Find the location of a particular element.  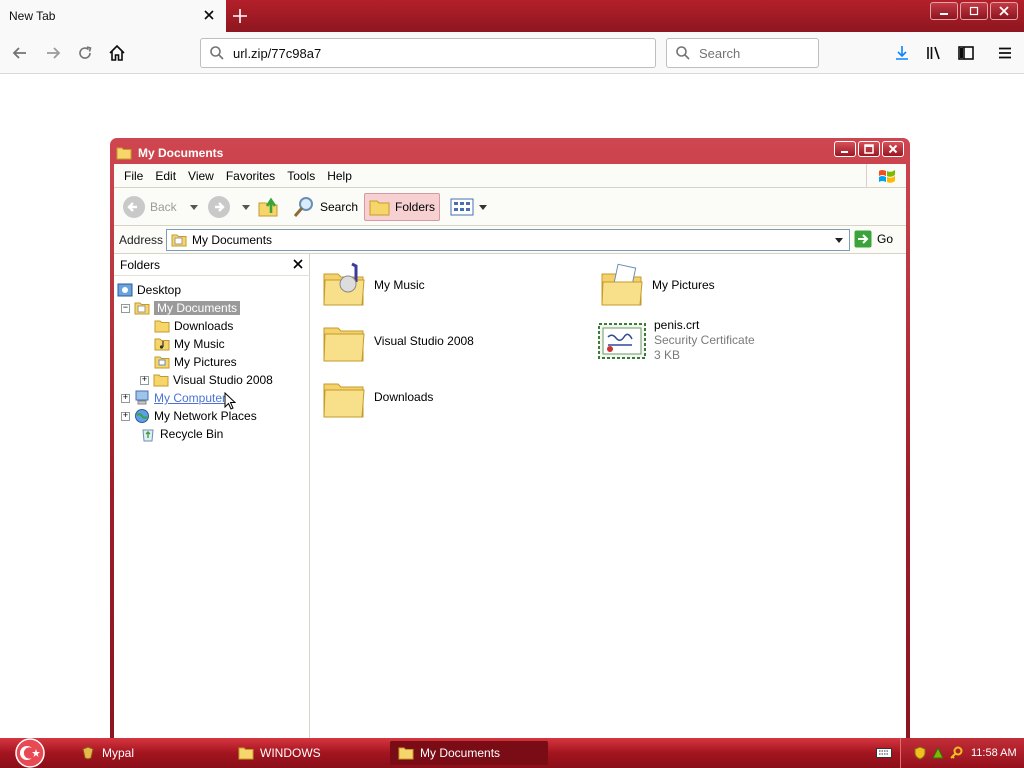

window-title-bar: My Documents is located at coordinates (169, 153).